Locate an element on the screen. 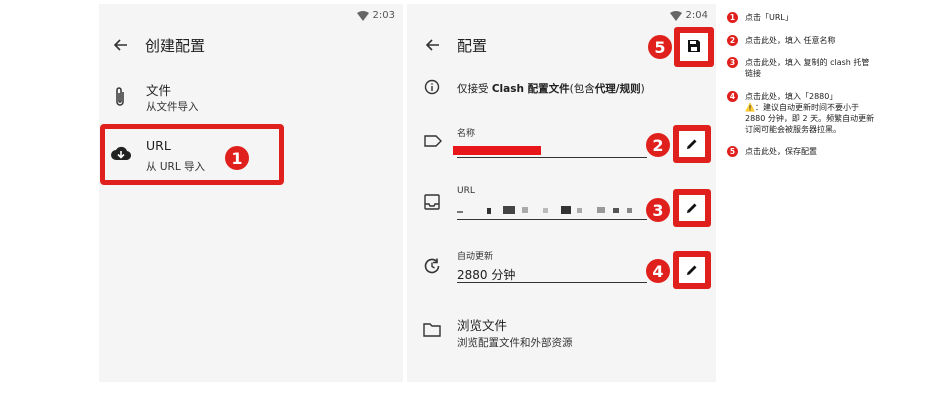 Image resolution: width=946 pixels, height=409 pixels. url-field-value is located at coordinates (549, 210).